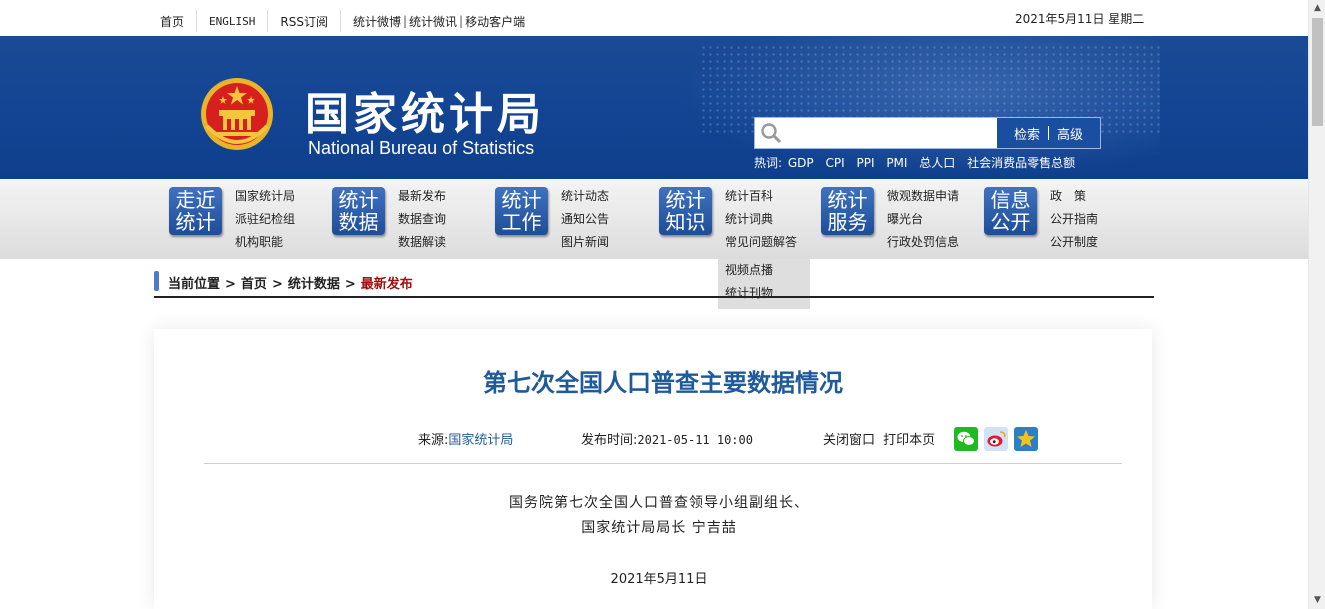 This screenshot has height=609, width=1325. What do you see at coordinates (879, 438) in the screenshot?
I see `article-actions: 关闭窗口 打印本页` at bounding box center [879, 438].